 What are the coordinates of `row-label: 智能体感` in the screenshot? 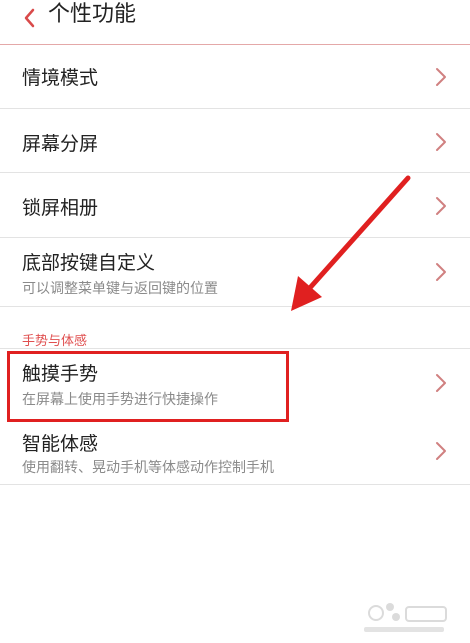 It's located at (60, 444).